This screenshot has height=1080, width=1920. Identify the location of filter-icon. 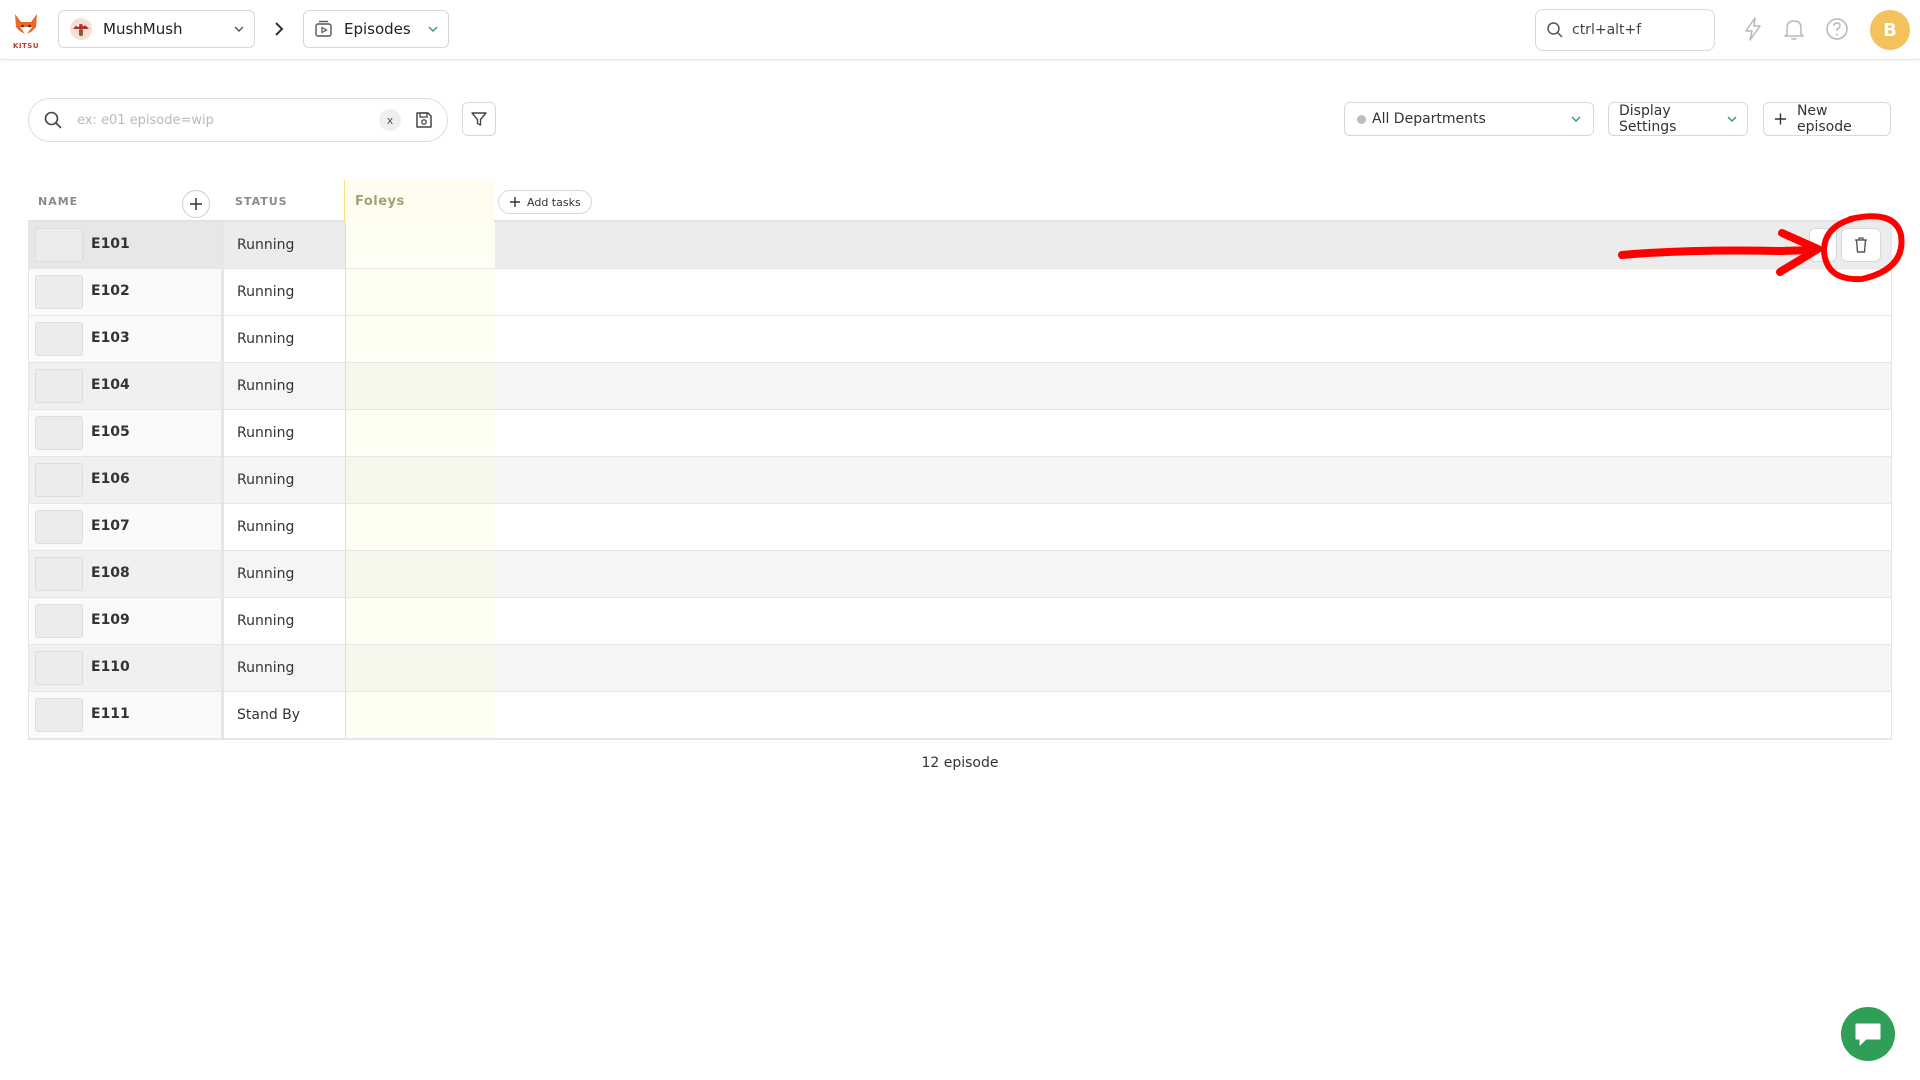
(479, 119).